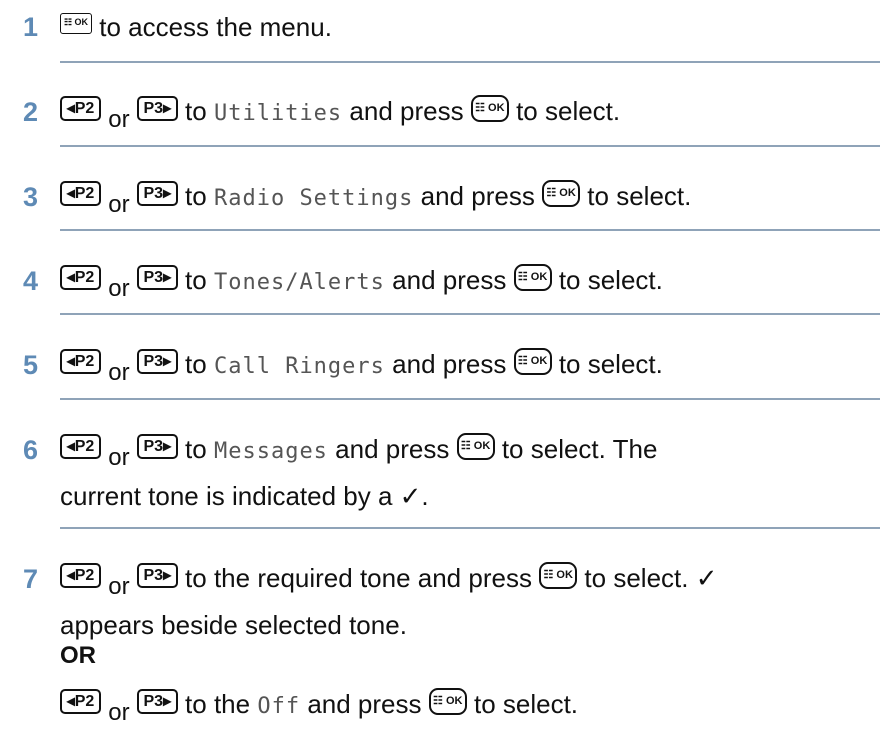  What do you see at coordinates (76, 23) in the screenshot?
I see `menu-ok-key-icon: ☷ OK` at bounding box center [76, 23].